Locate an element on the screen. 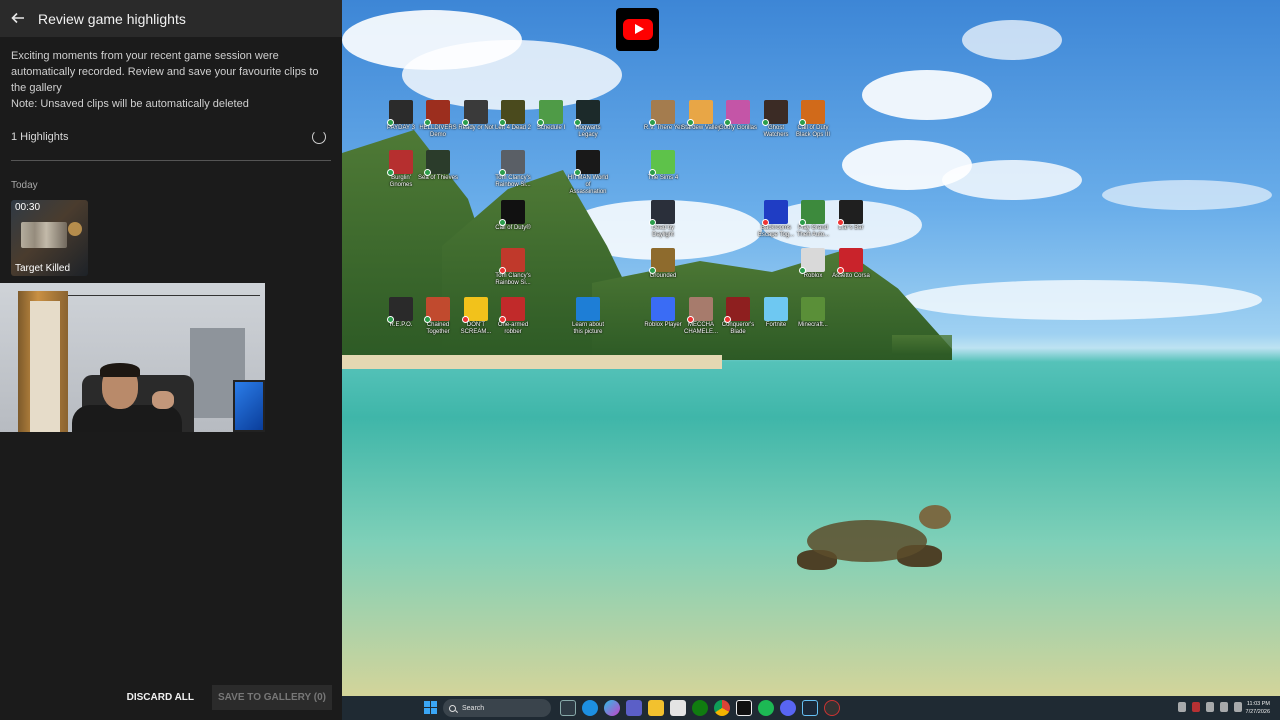 The width and height of the screenshot is (1280, 720). desktop-icon: HELLDIVERS Demo is located at coordinates (438, 119).